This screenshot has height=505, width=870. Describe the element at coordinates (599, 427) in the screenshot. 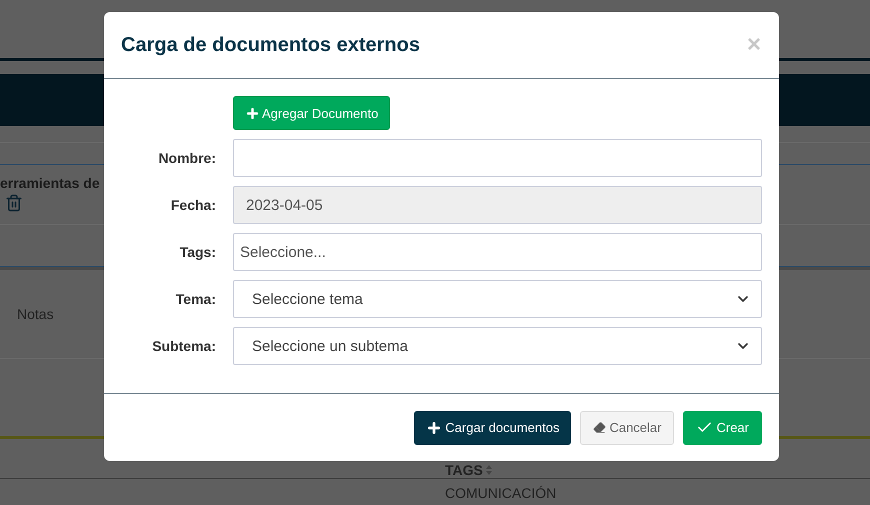

I see `eraser-icon` at that location.